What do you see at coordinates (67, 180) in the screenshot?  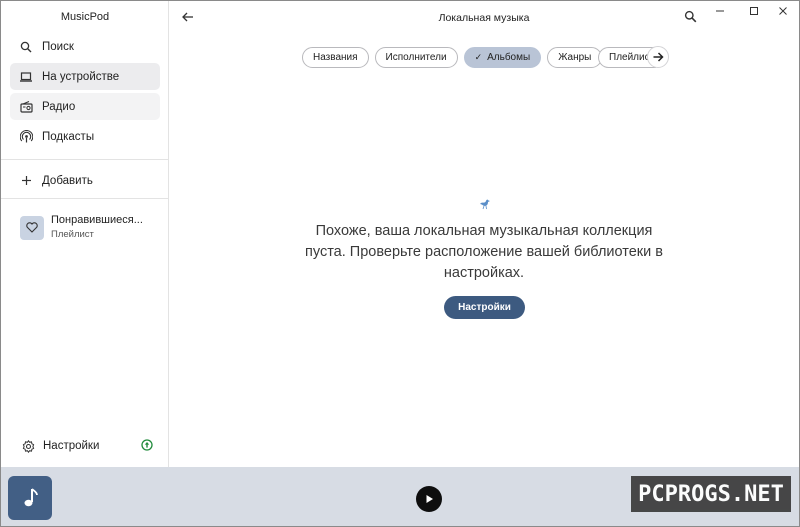 I see `add-label: Добавить` at bounding box center [67, 180].